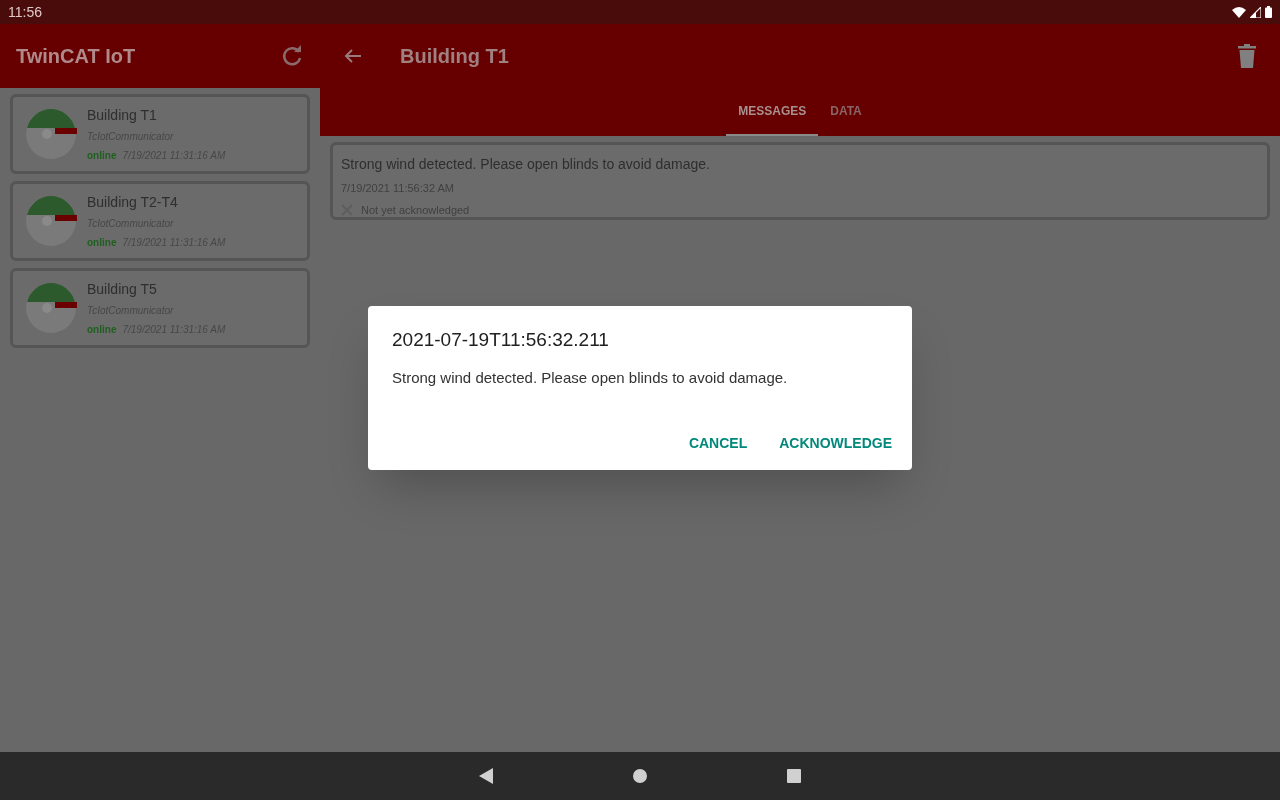 This screenshot has width=1280, height=800. Describe the element at coordinates (1247, 56) in the screenshot. I see `delete-icon` at that location.